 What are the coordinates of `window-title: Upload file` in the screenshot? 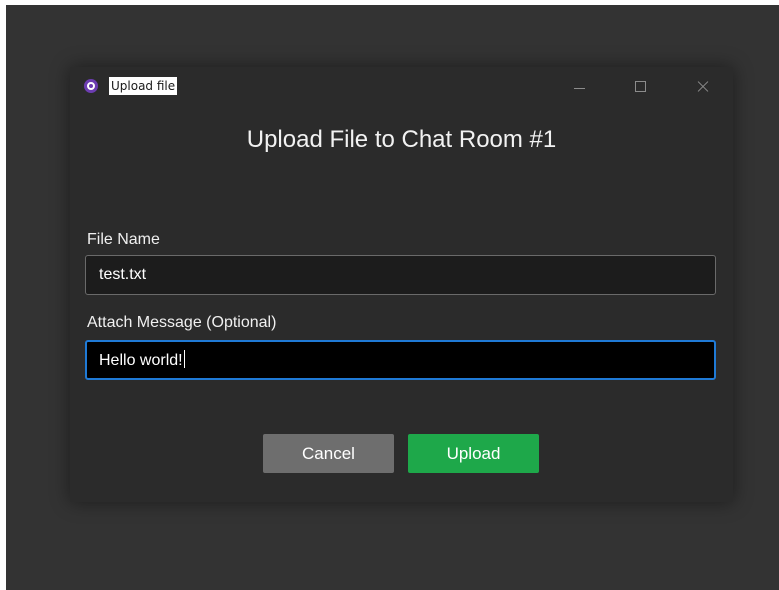 It's located at (143, 86).